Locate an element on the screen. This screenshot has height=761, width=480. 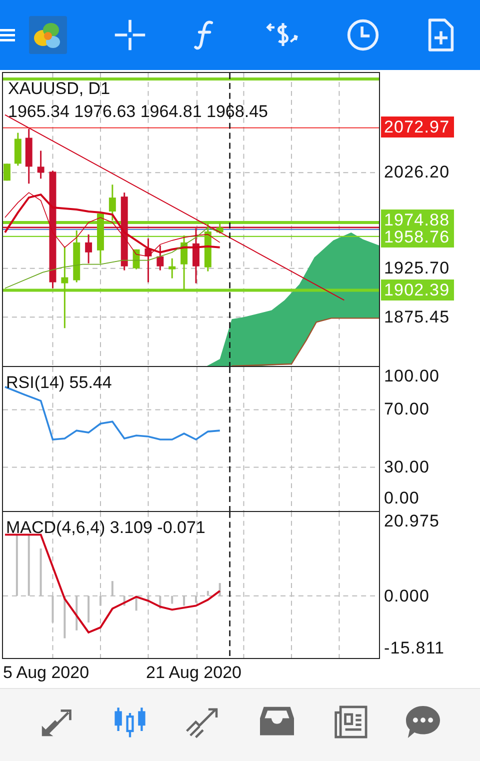
price-tag: 2072.97 is located at coordinates (417, 127).